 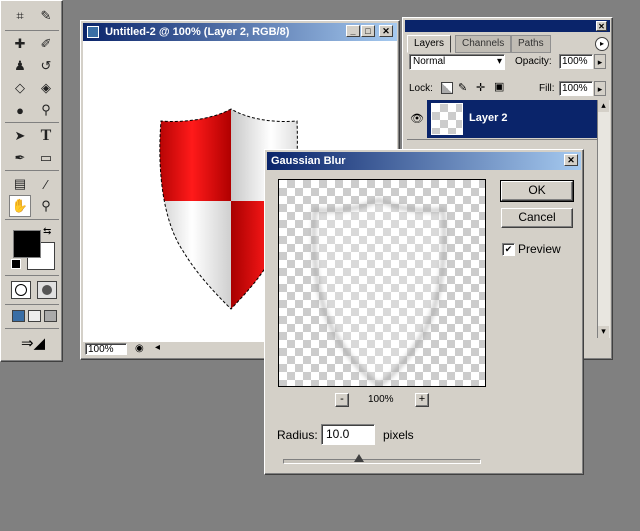 What do you see at coordinates (50, 316) in the screenshot?
I see `screen-mode-full-icon` at bounding box center [50, 316].